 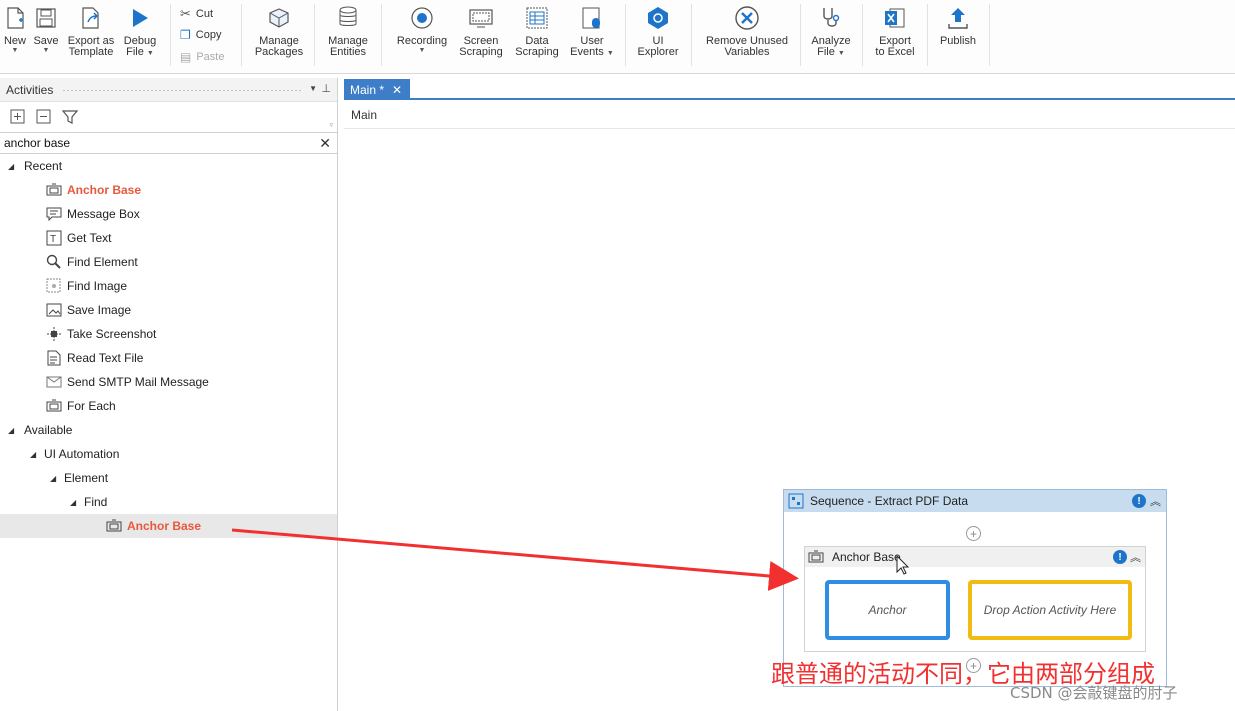 What do you see at coordinates (54, 286) in the screenshot?
I see `find-image-icon` at bounding box center [54, 286].